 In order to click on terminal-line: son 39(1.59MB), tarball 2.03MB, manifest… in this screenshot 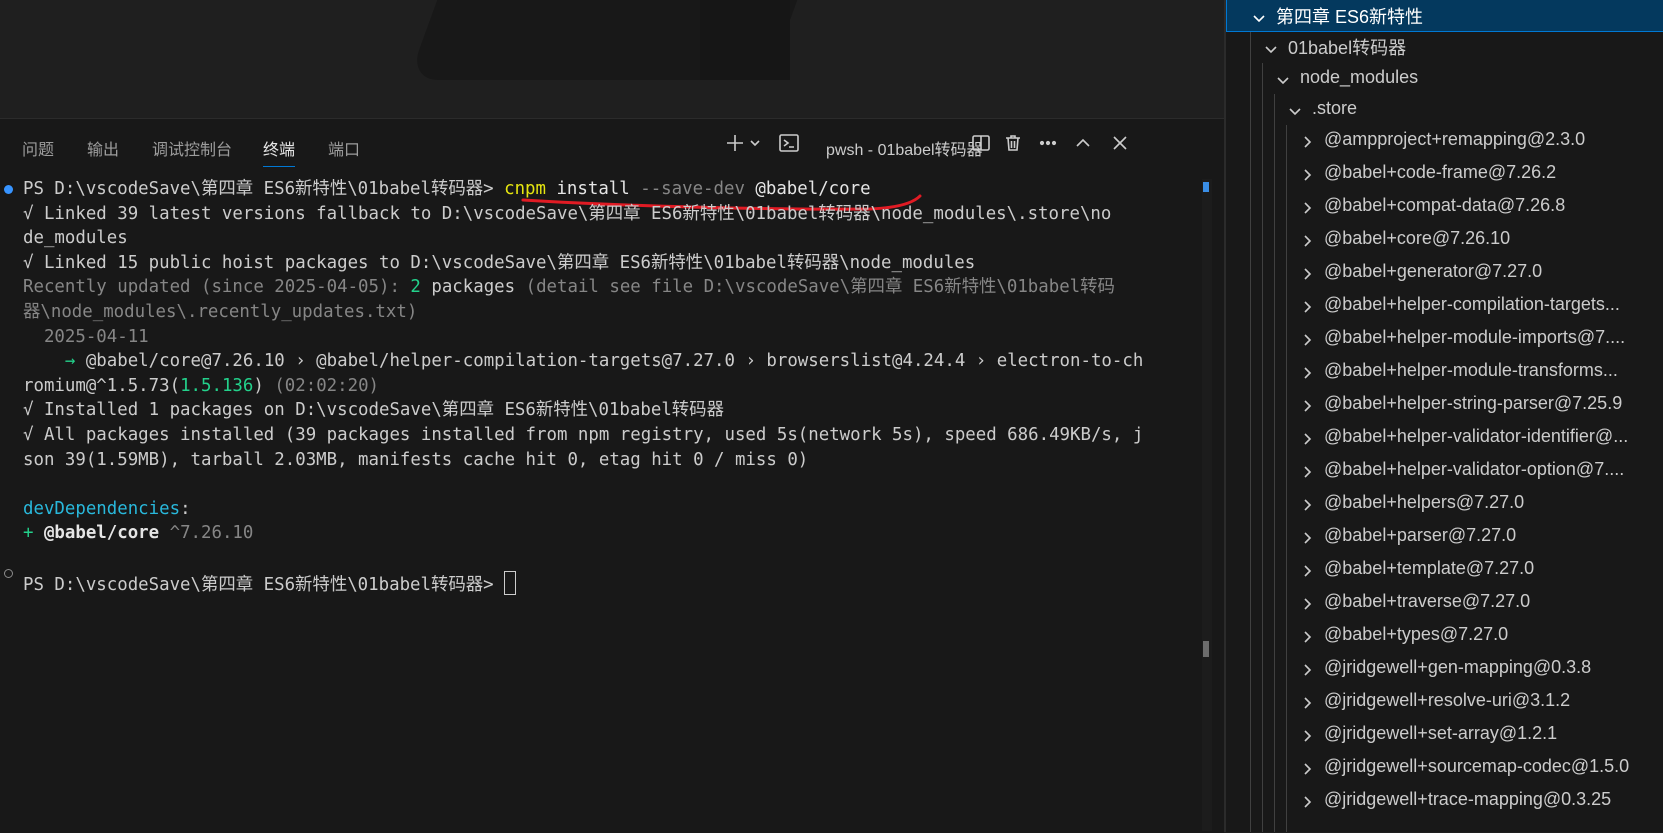, I will do `click(416, 459)`.